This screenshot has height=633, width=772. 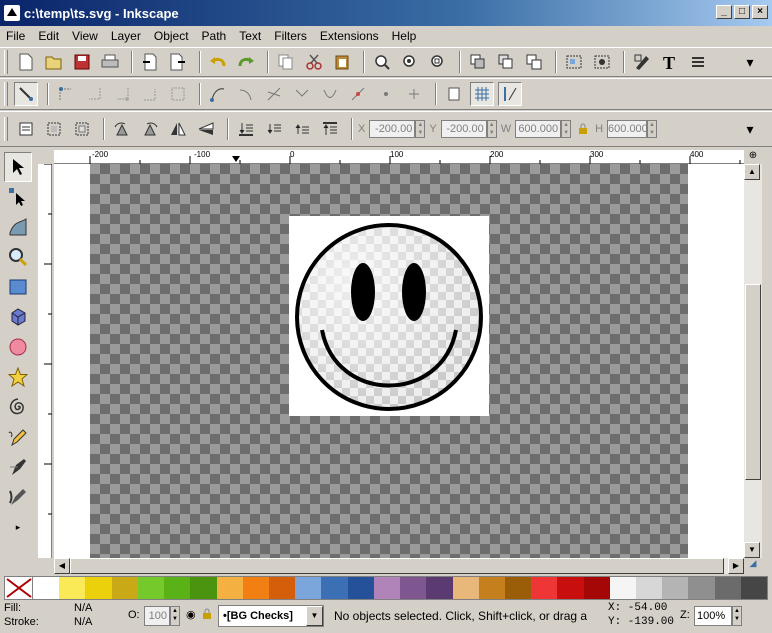 I want to click on h-spinner: ▲ ▼, so click(x=652, y=129).